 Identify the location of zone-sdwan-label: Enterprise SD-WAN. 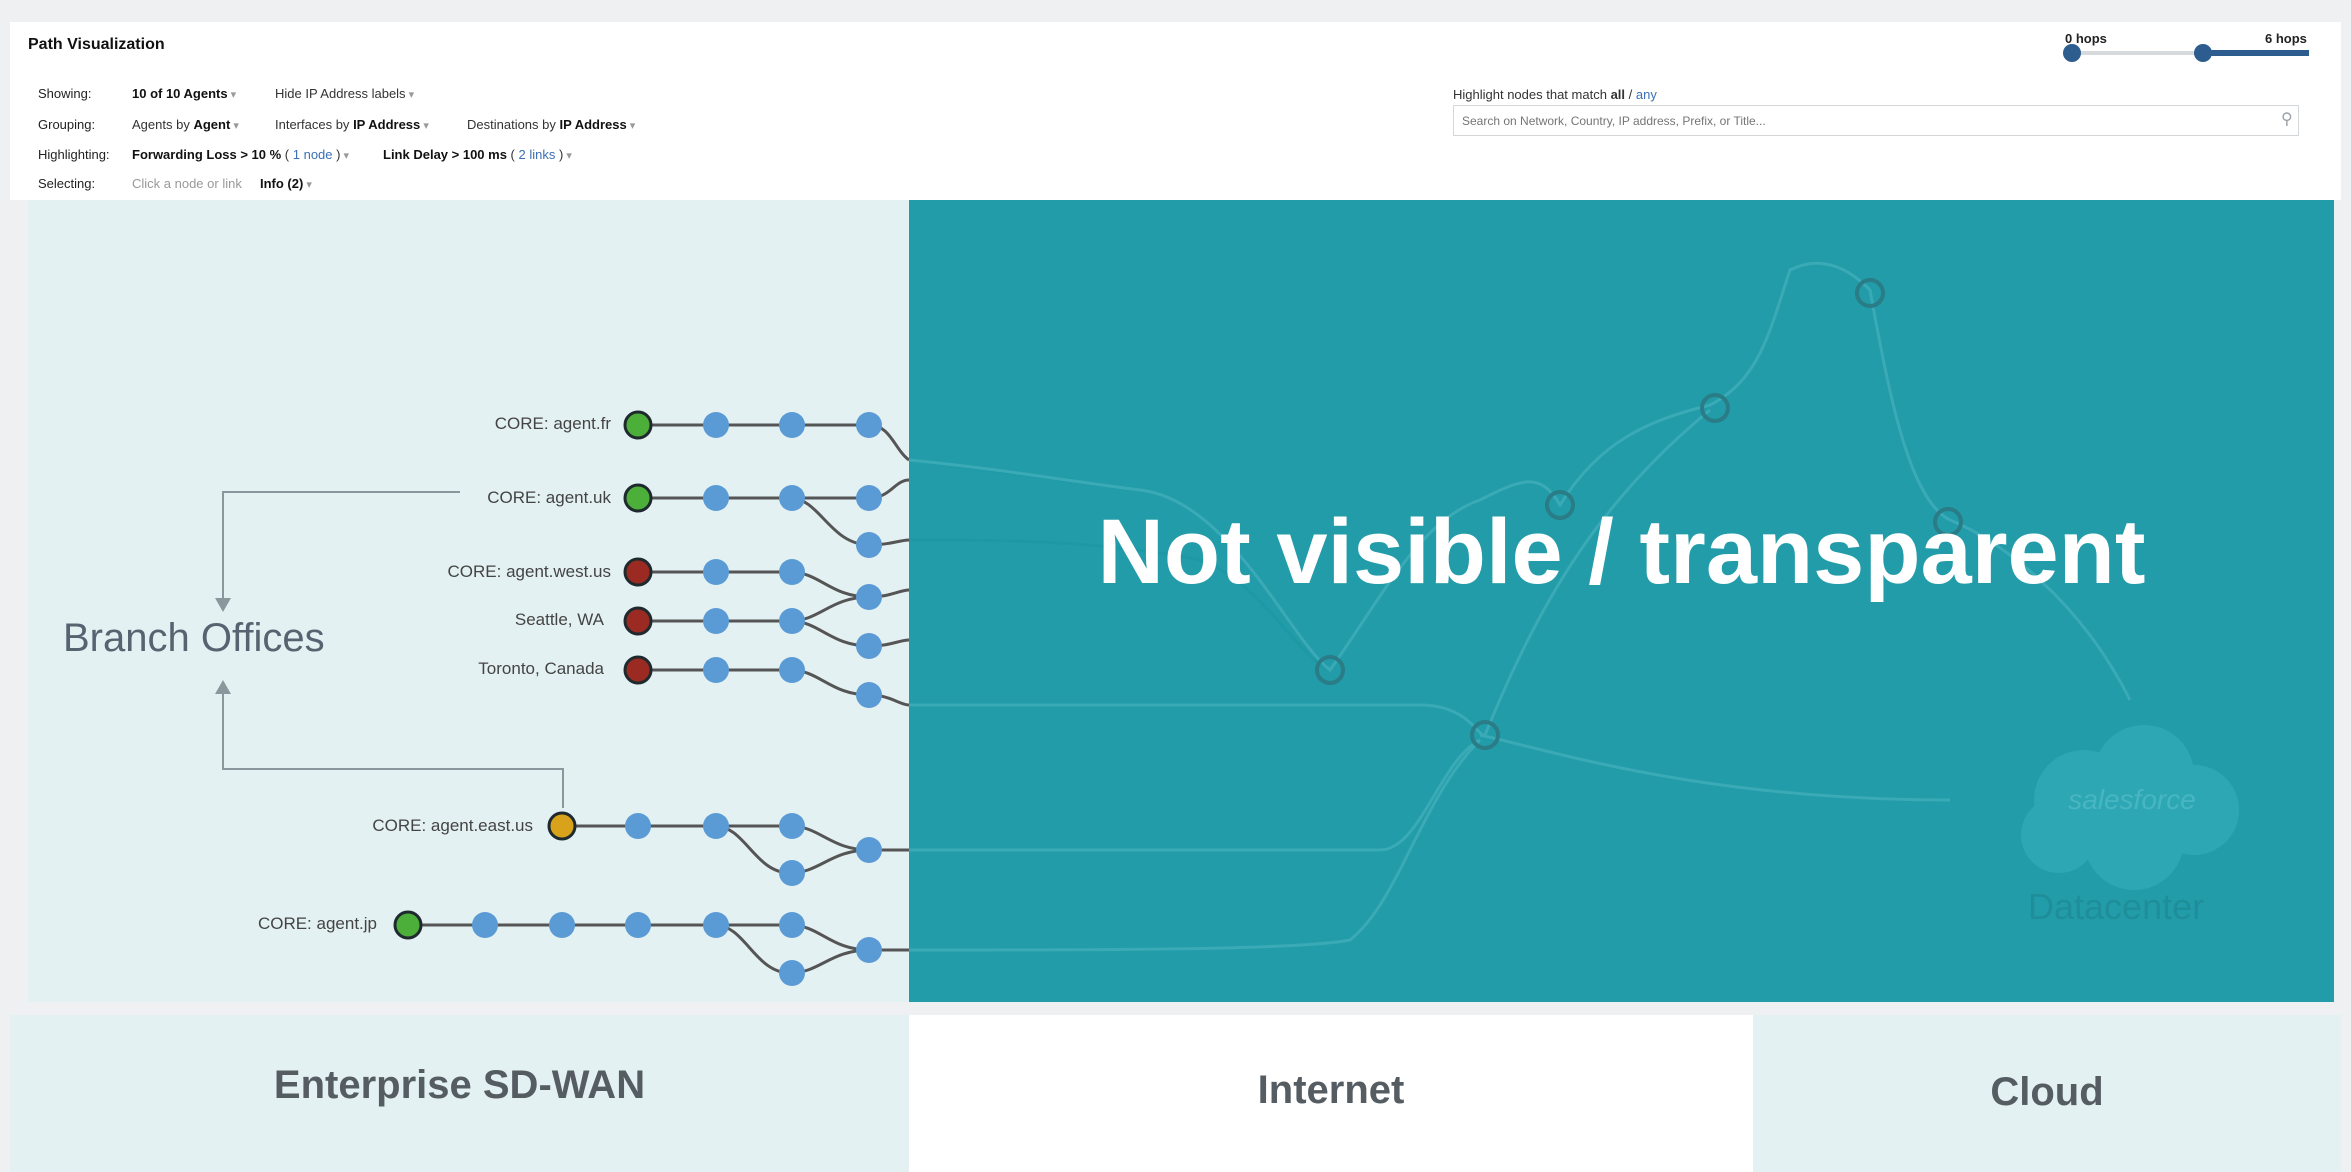
(459, 1085).